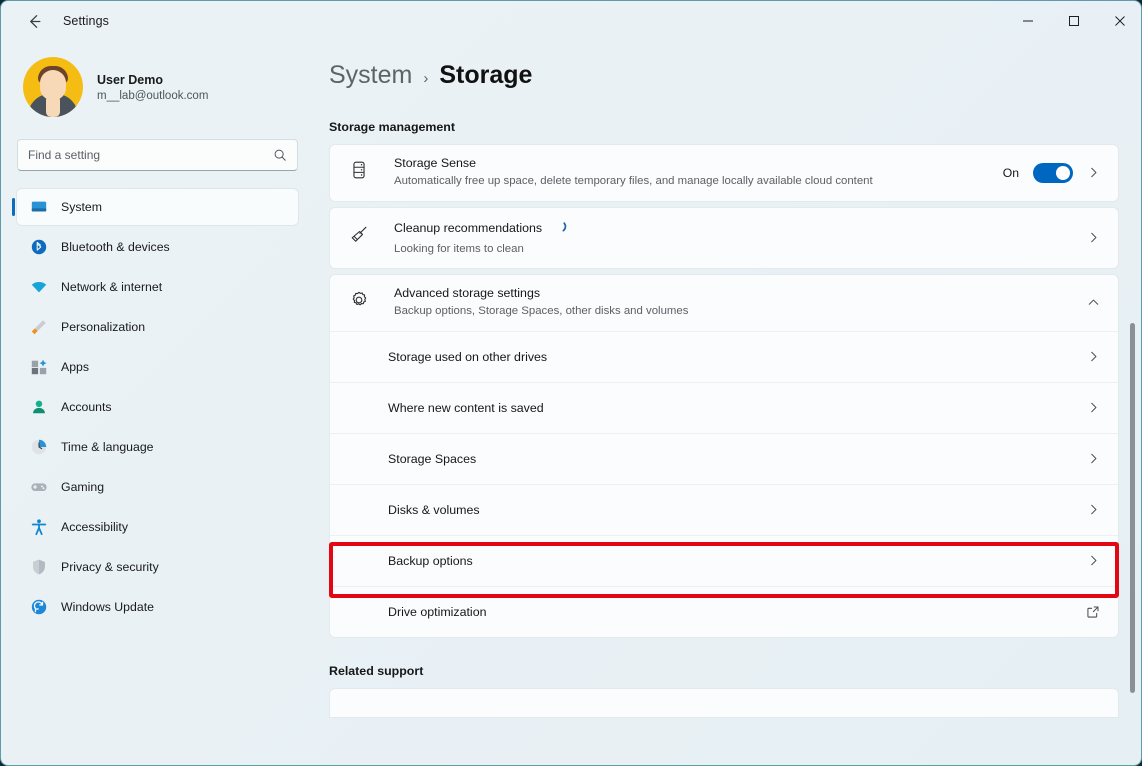  I want to click on sidebar-item-accounts: Accounts, so click(157, 407).